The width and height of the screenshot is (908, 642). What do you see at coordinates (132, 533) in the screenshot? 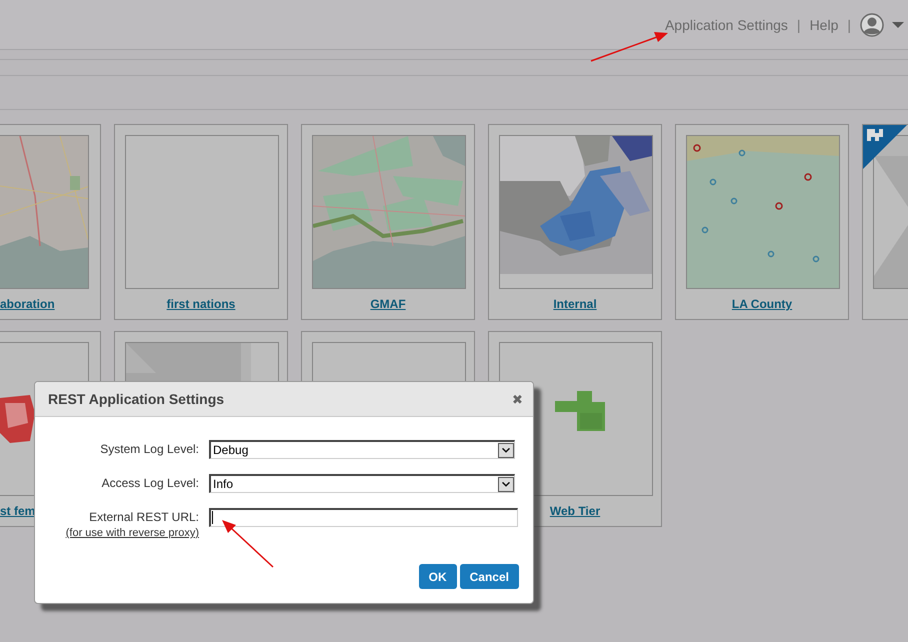
I see `field-note: (for use with reverse proxy)` at bounding box center [132, 533].